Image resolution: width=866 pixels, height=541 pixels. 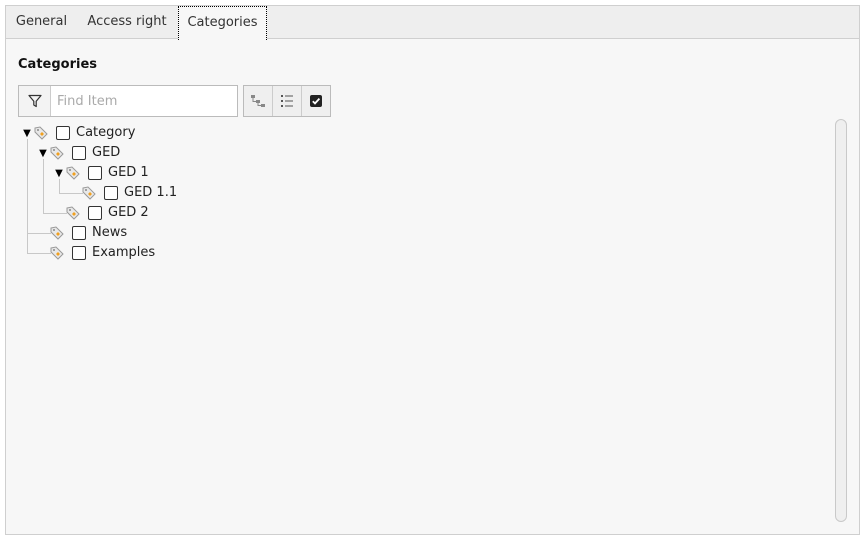 I want to click on tab-access-right: Access right, so click(x=127, y=22).